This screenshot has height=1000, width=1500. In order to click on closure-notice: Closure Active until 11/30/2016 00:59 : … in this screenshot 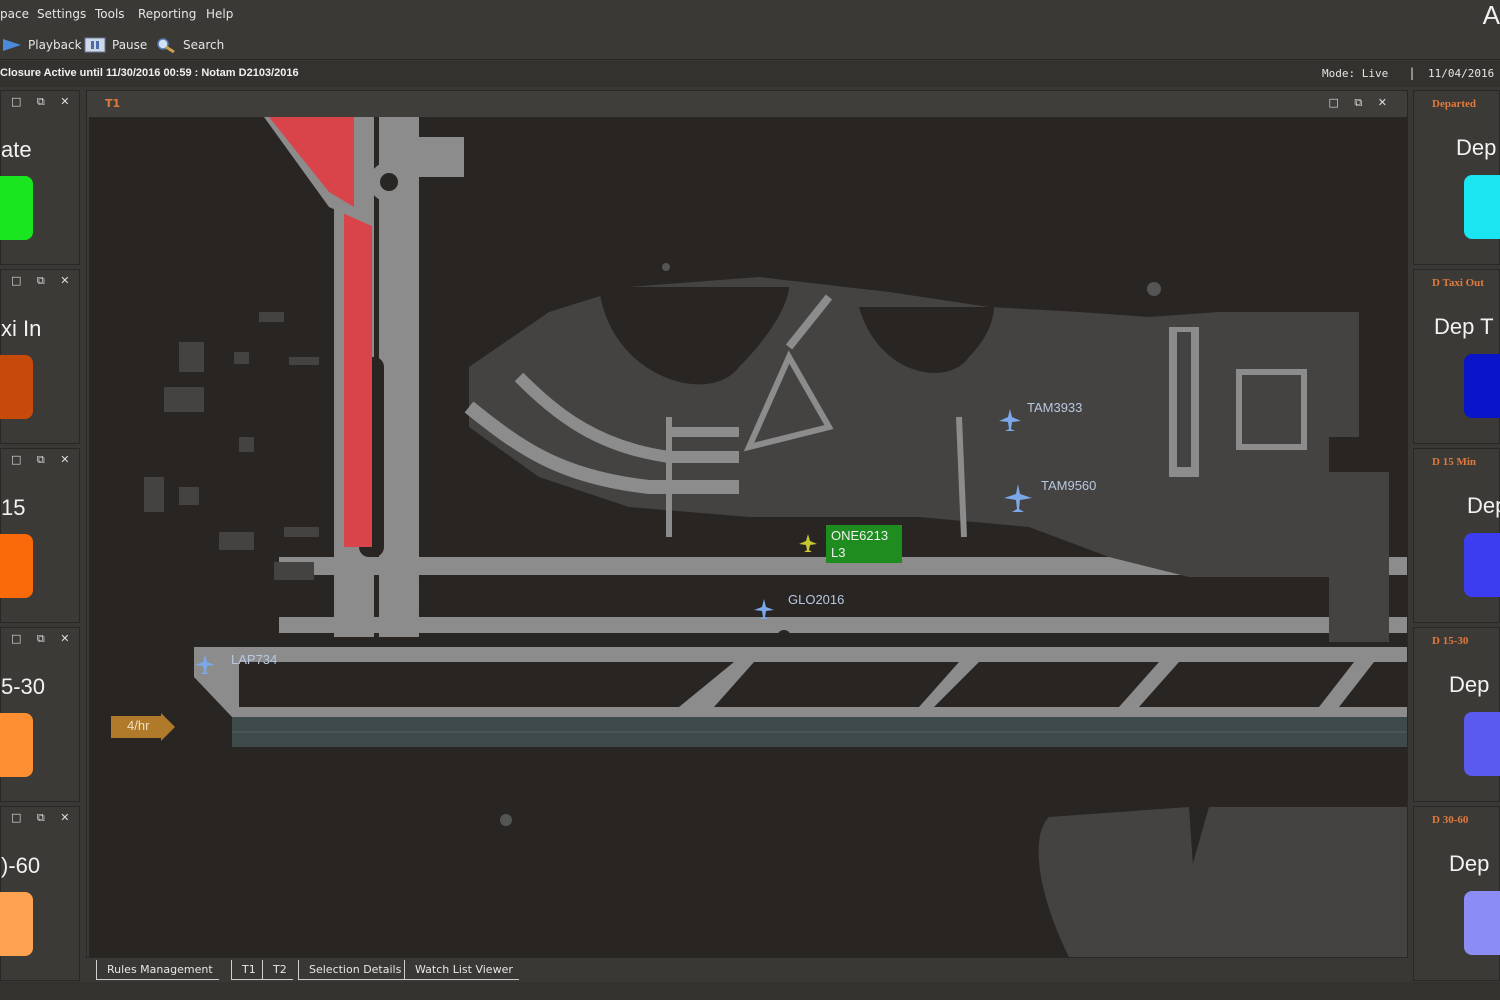, I will do `click(149, 73)`.